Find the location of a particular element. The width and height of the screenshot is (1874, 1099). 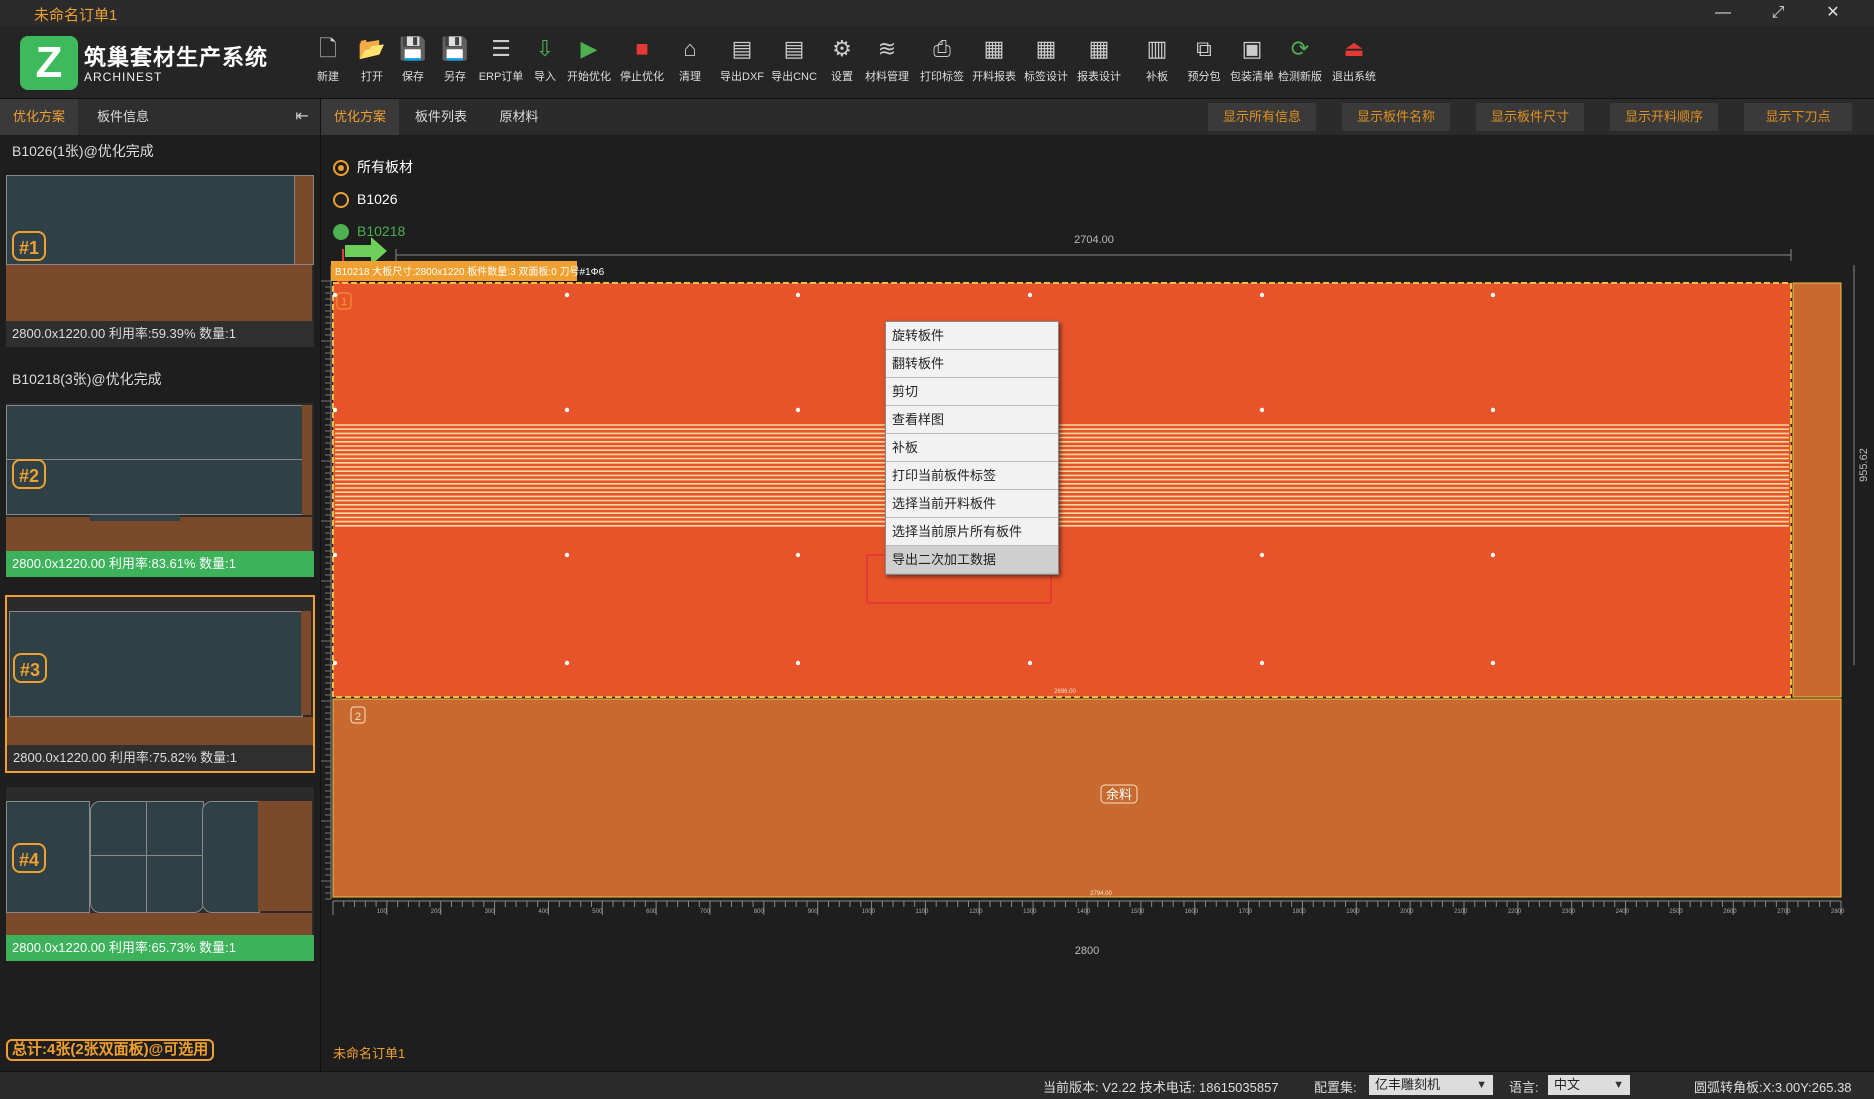

toolbar-button-play: ▶ 开始优化 is located at coordinates (589, 62).